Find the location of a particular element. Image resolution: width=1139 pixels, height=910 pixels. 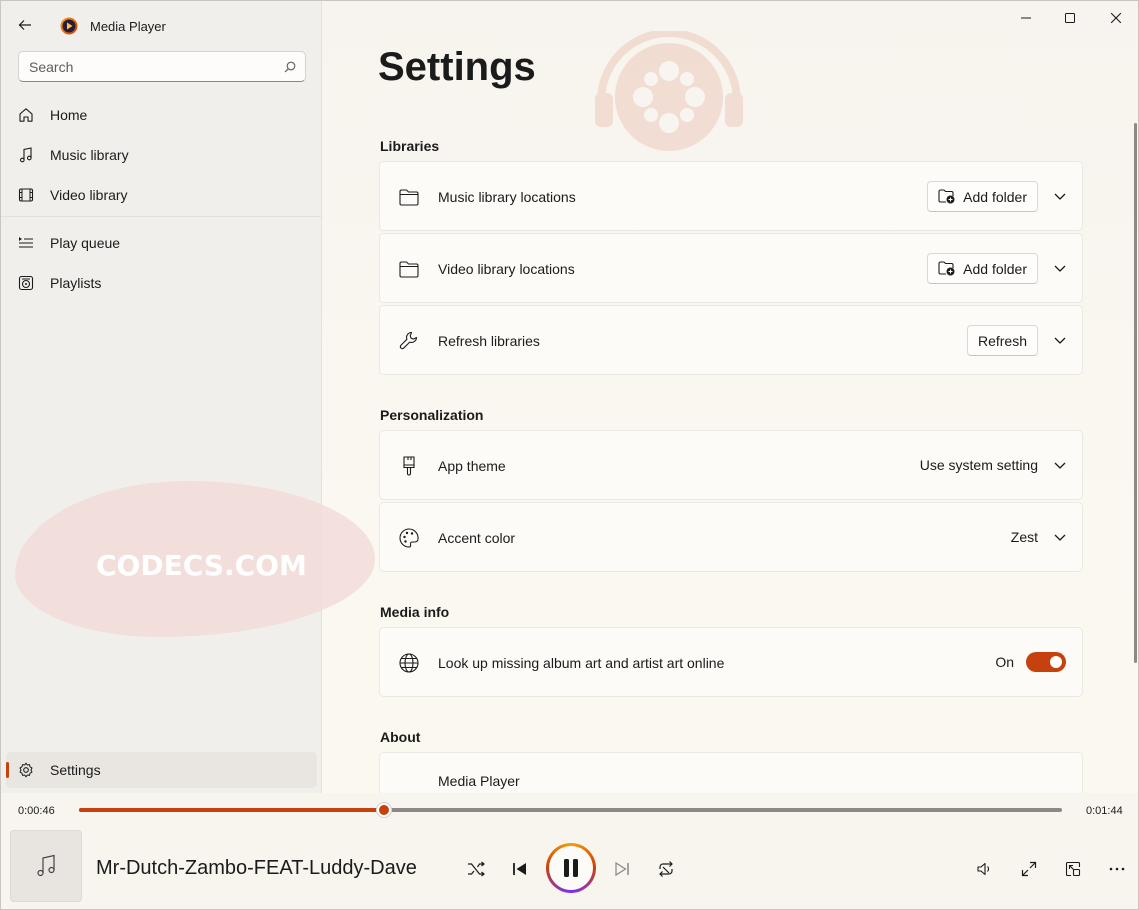

sidebar-item-label: Settings is located at coordinates (75, 770).